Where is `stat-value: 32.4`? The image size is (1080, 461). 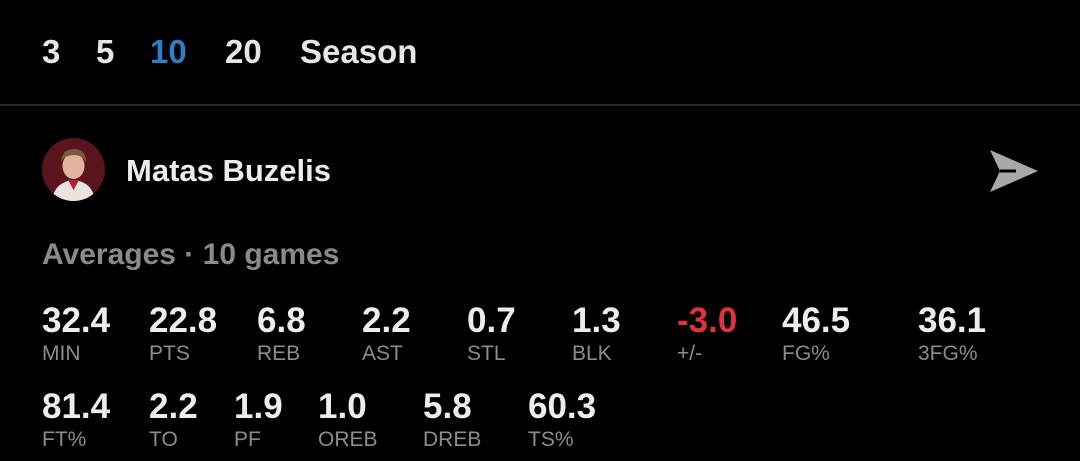 stat-value: 32.4 is located at coordinates (76, 320).